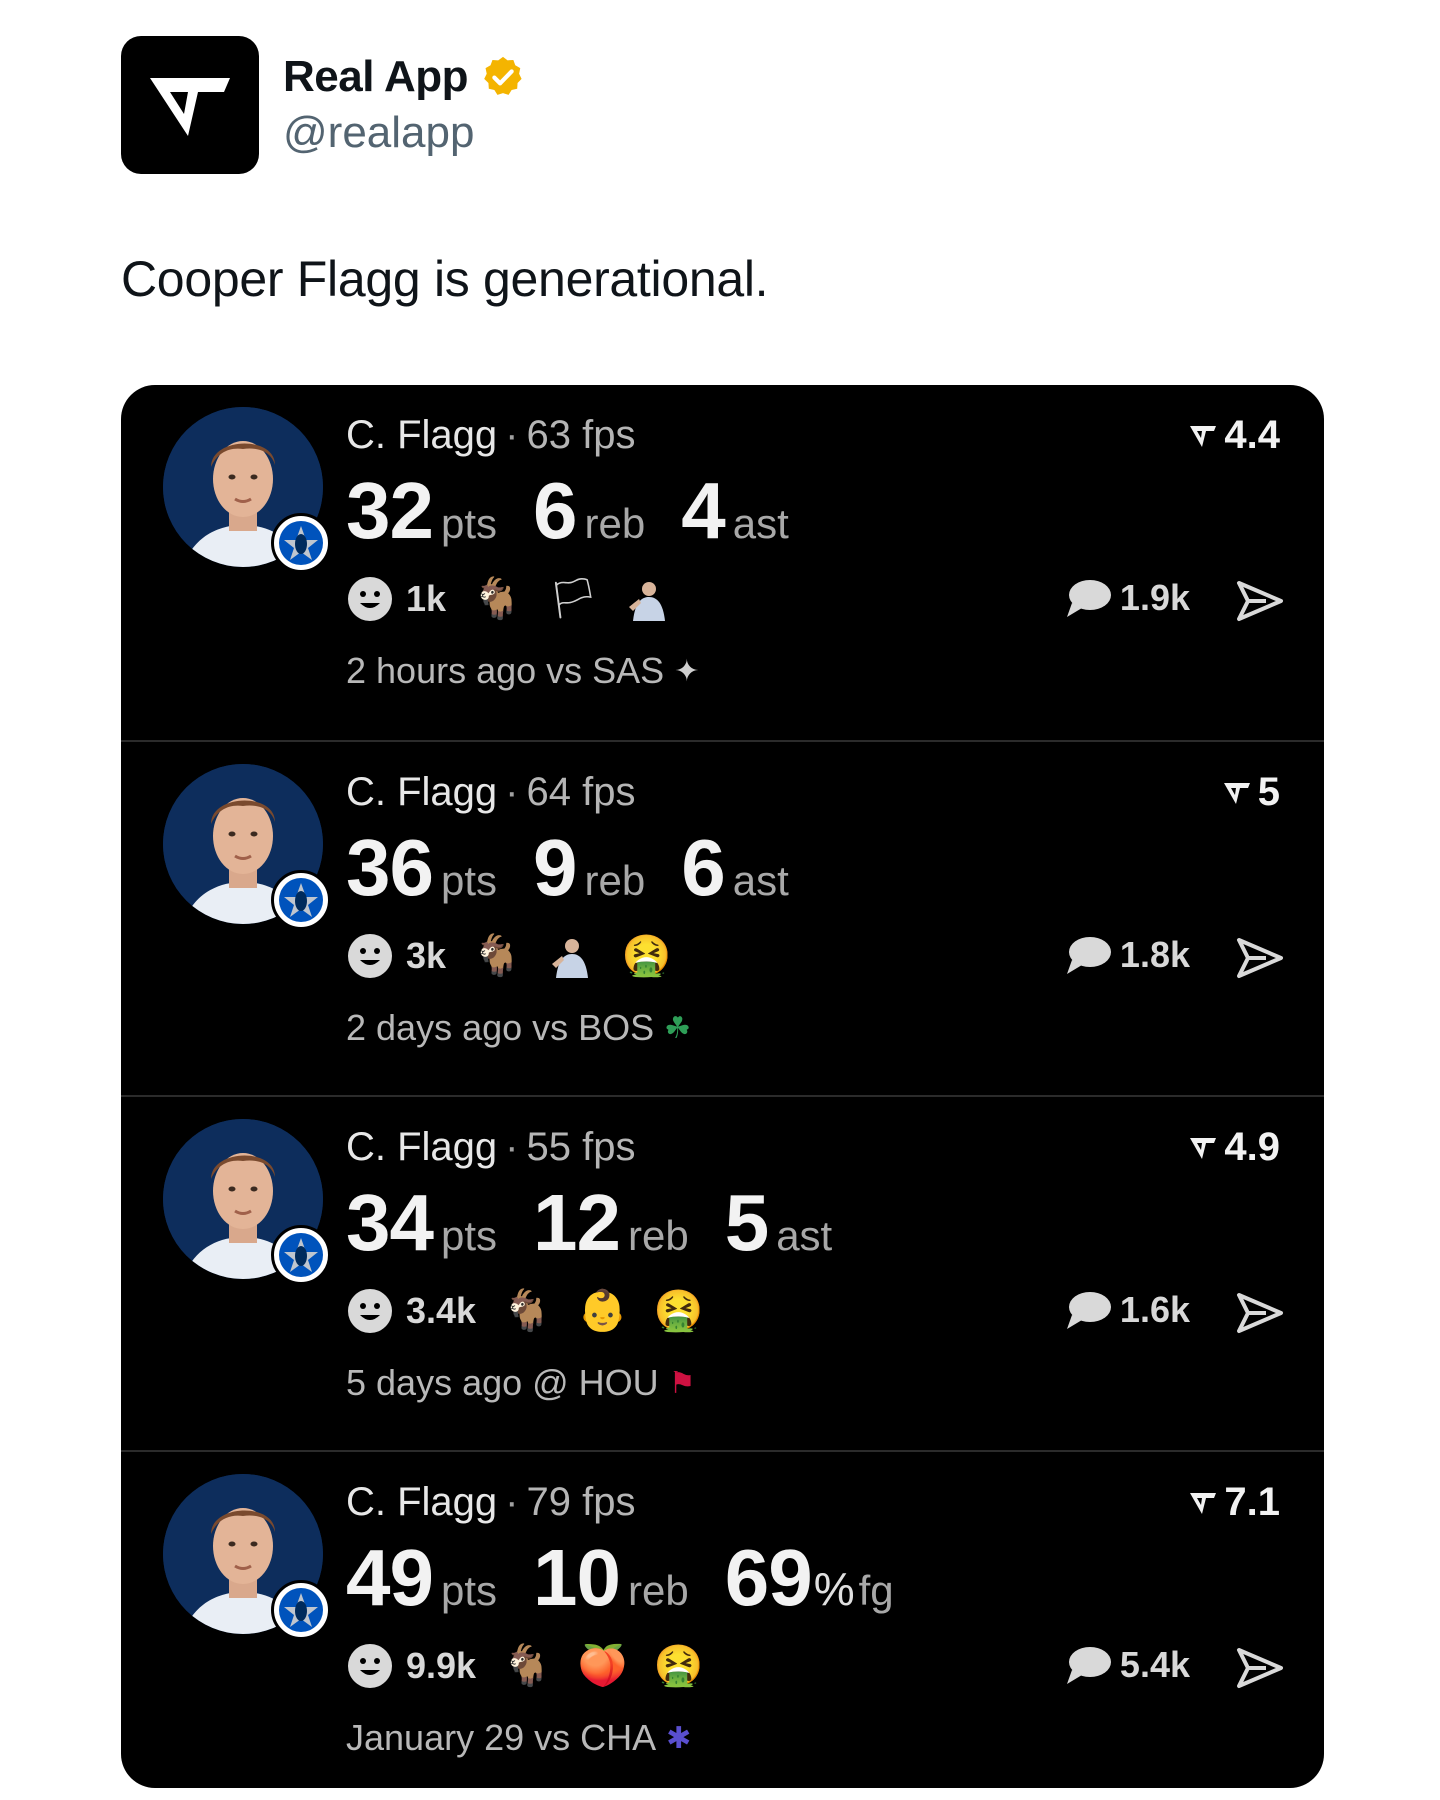 This screenshot has height=1800, width=1440. What do you see at coordinates (441, 1310) in the screenshot?
I see `reaction-count: 3.4k` at bounding box center [441, 1310].